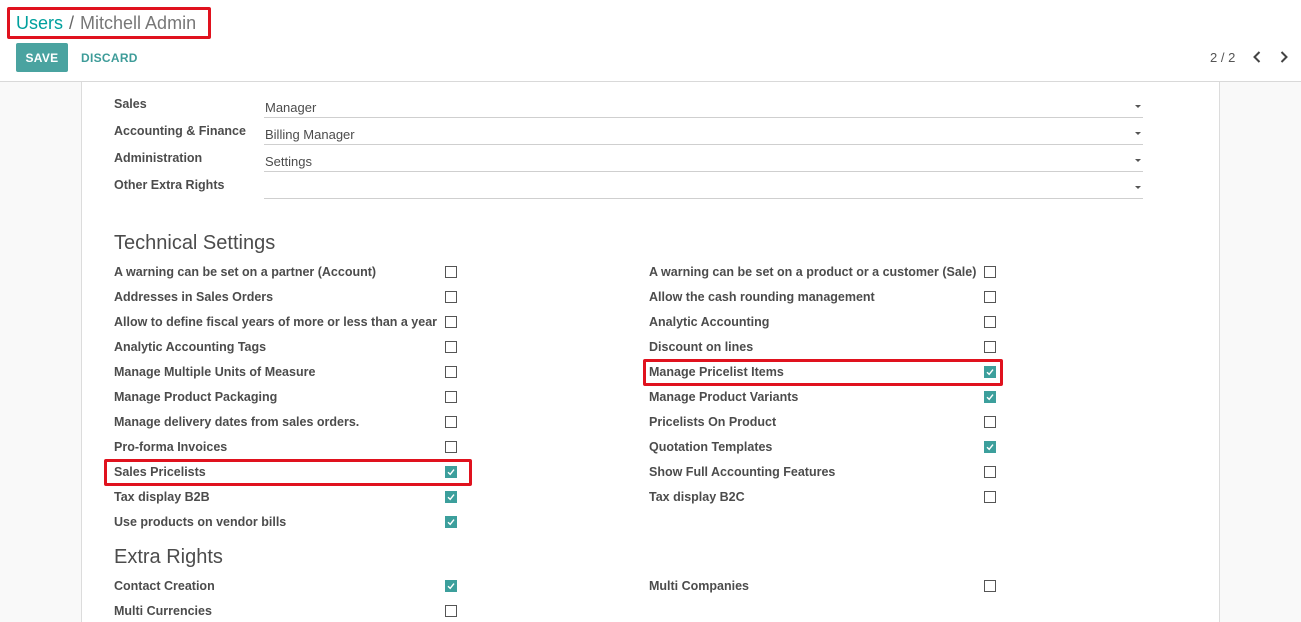 The height and width of the screenshot is (622, 1301). What do you see at coordinates (158, 158) in the screenshot?
I see `access-field-label: Administration` at bounding box center [158, 158].